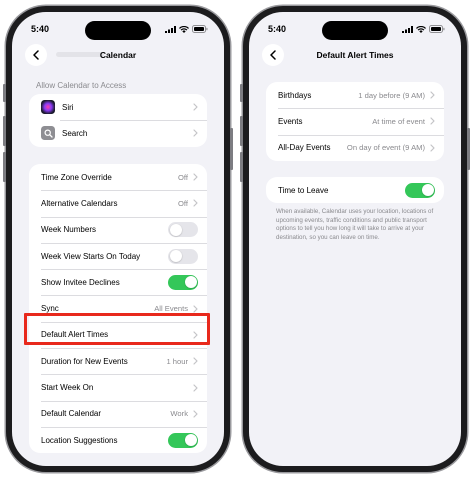 This screenshot has width=474, height=477. What do you see at coordinates (118, 413) in the screenshot?
I see `settings-row-default-calendar: Default Calendar Work` at bounding box center [118, 413].